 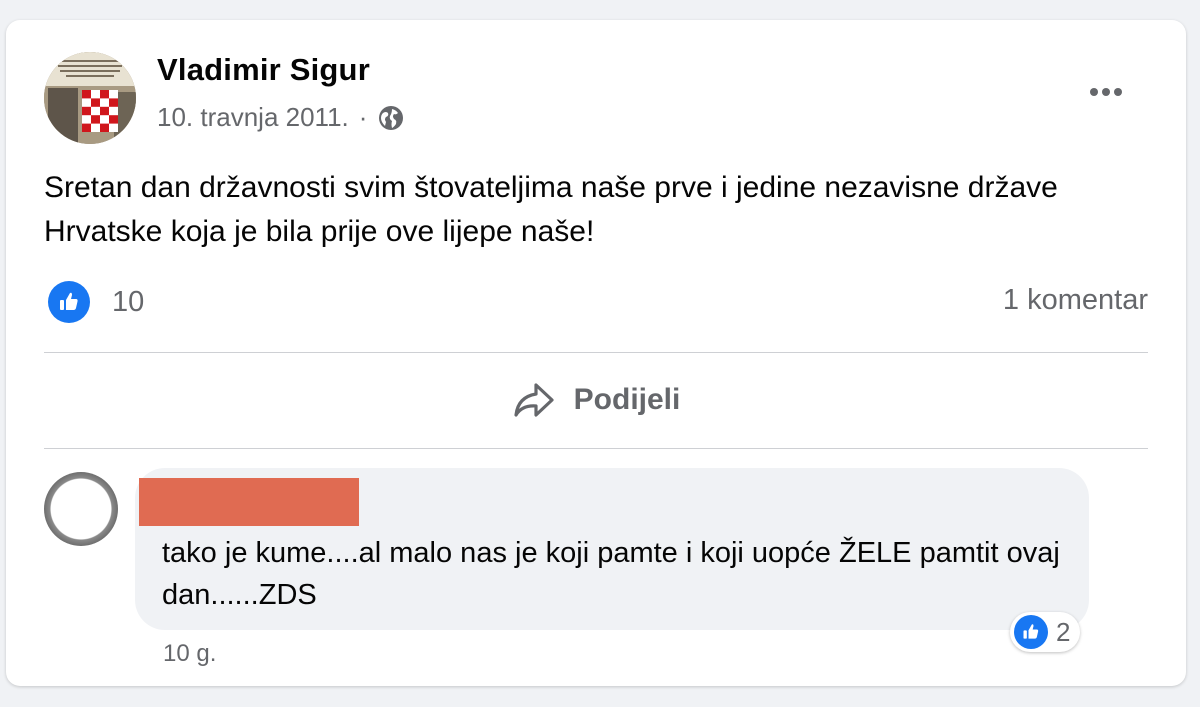 What do you see at coordinates (391, 118) in the screenshot?
I see `globe-icon` at bounding box center [391, 118].